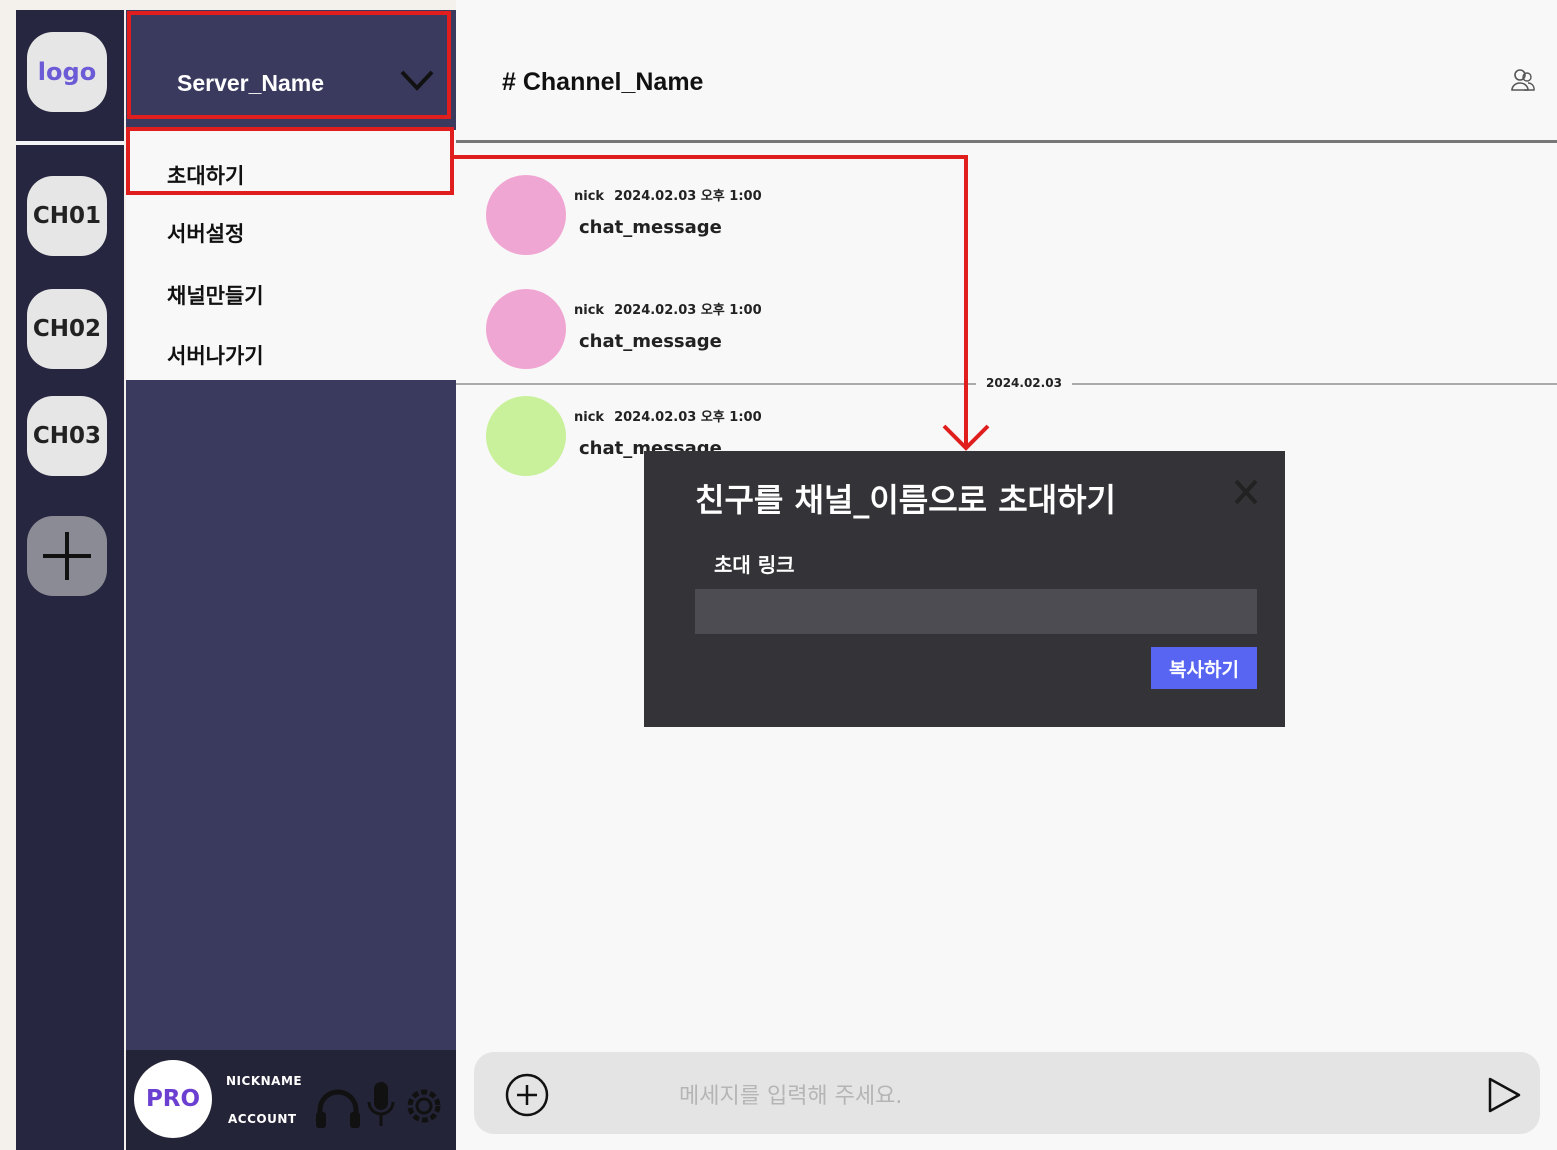  What do you see at coordinates (603, 82) in the screenshot?
I see `channel-title: # Channel_Name` at bounding box center [603, 82].